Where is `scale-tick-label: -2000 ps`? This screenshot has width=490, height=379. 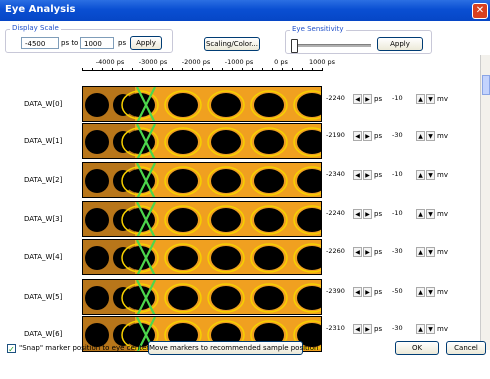
scale-tick-label: -2000 ps is located at coordinates (196, 62).